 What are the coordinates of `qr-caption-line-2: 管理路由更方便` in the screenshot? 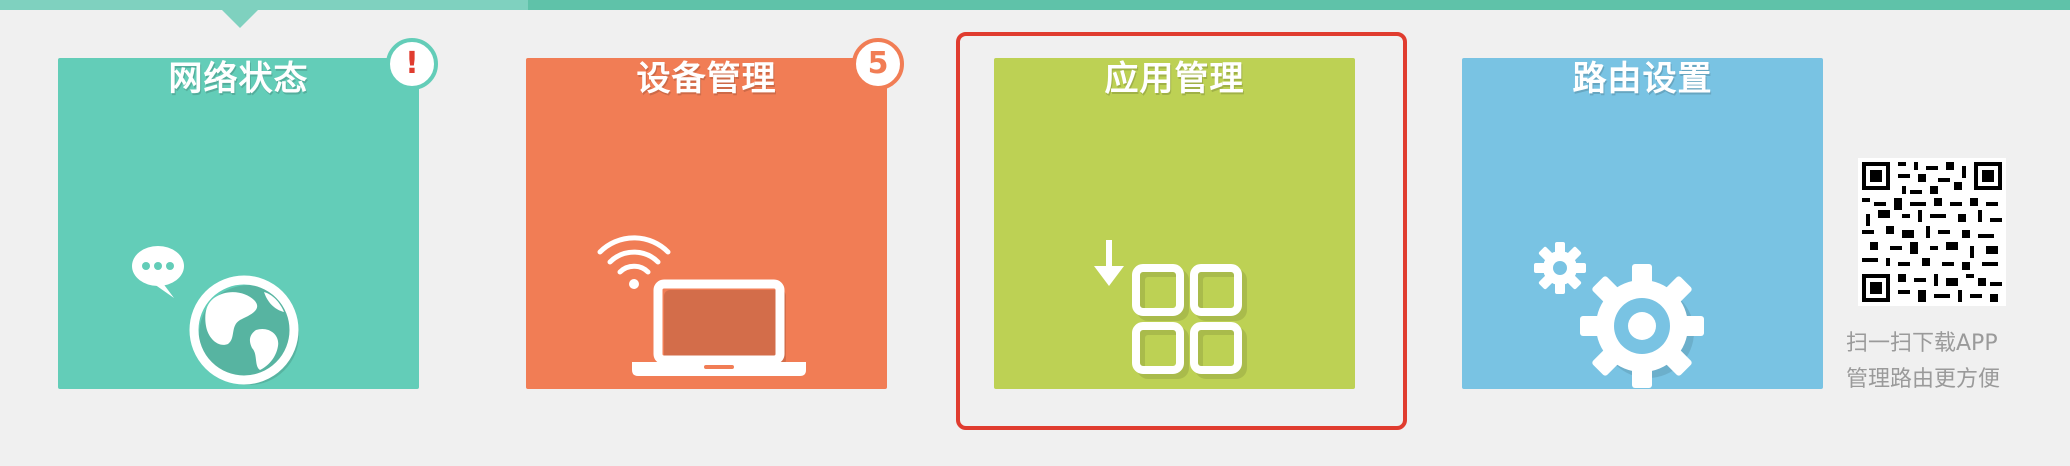 It's located at (1923, 379).